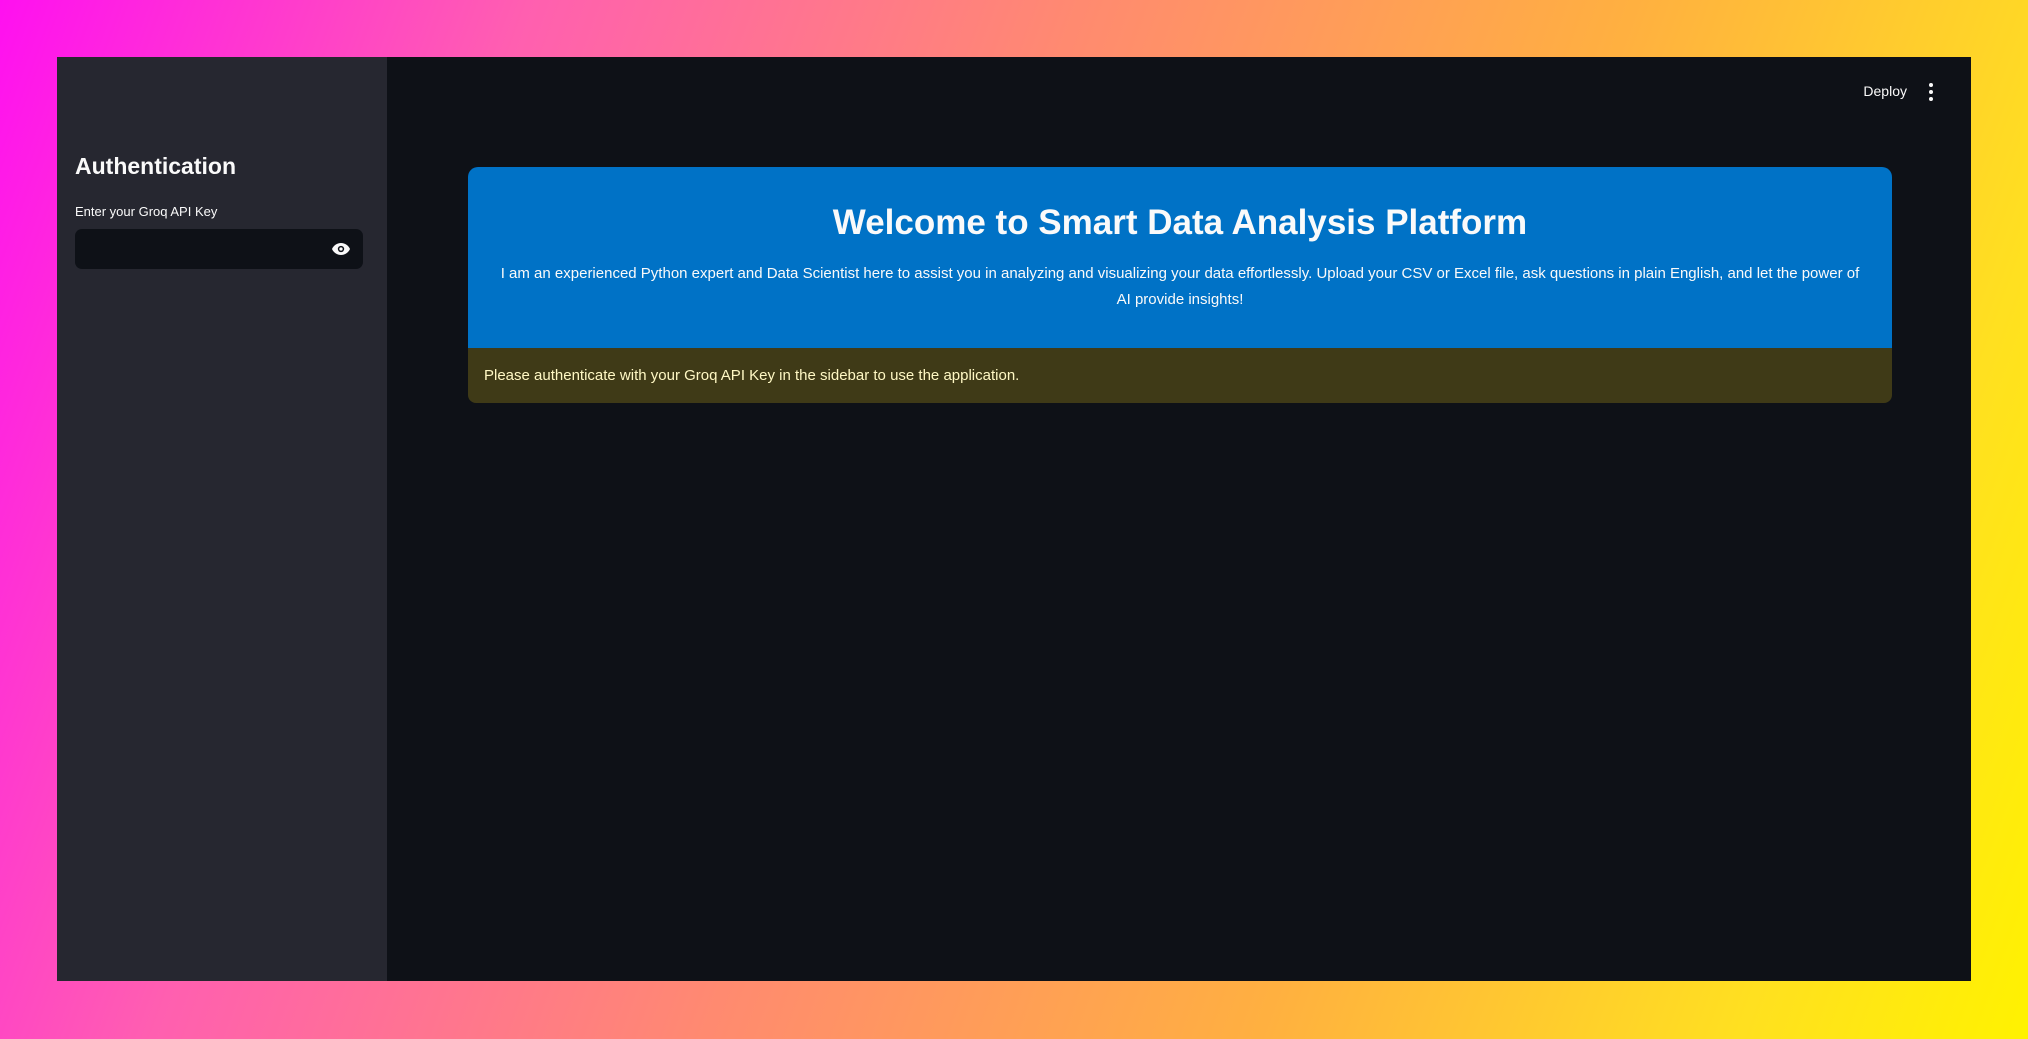  Describe the element at coordinates (1180, 222) in the screenshot. I see `welcome-title: Welcome to Smart Data Analysis Platform` at that location.